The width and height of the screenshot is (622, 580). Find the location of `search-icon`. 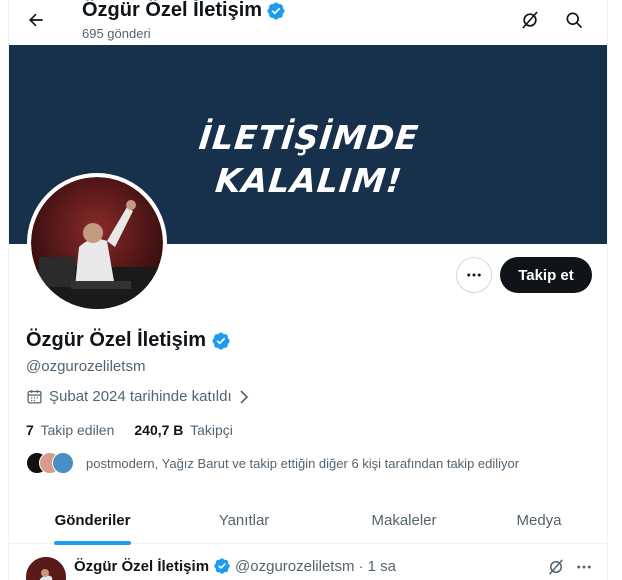

search-icon is located at coordinates (574, 20).